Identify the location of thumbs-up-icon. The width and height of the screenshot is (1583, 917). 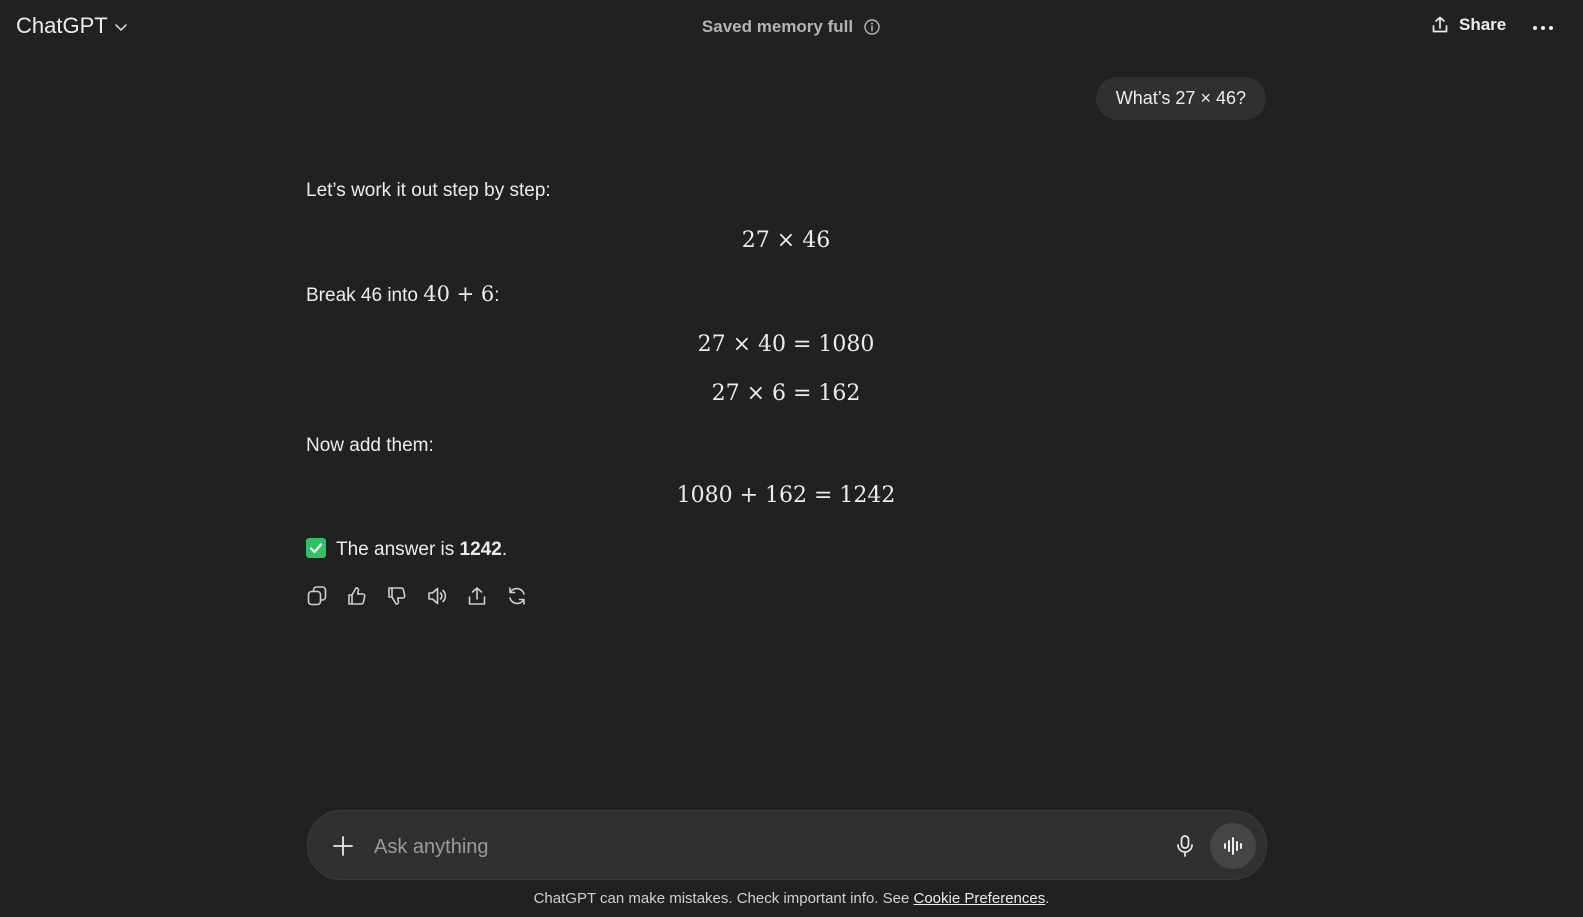
(357, 596).